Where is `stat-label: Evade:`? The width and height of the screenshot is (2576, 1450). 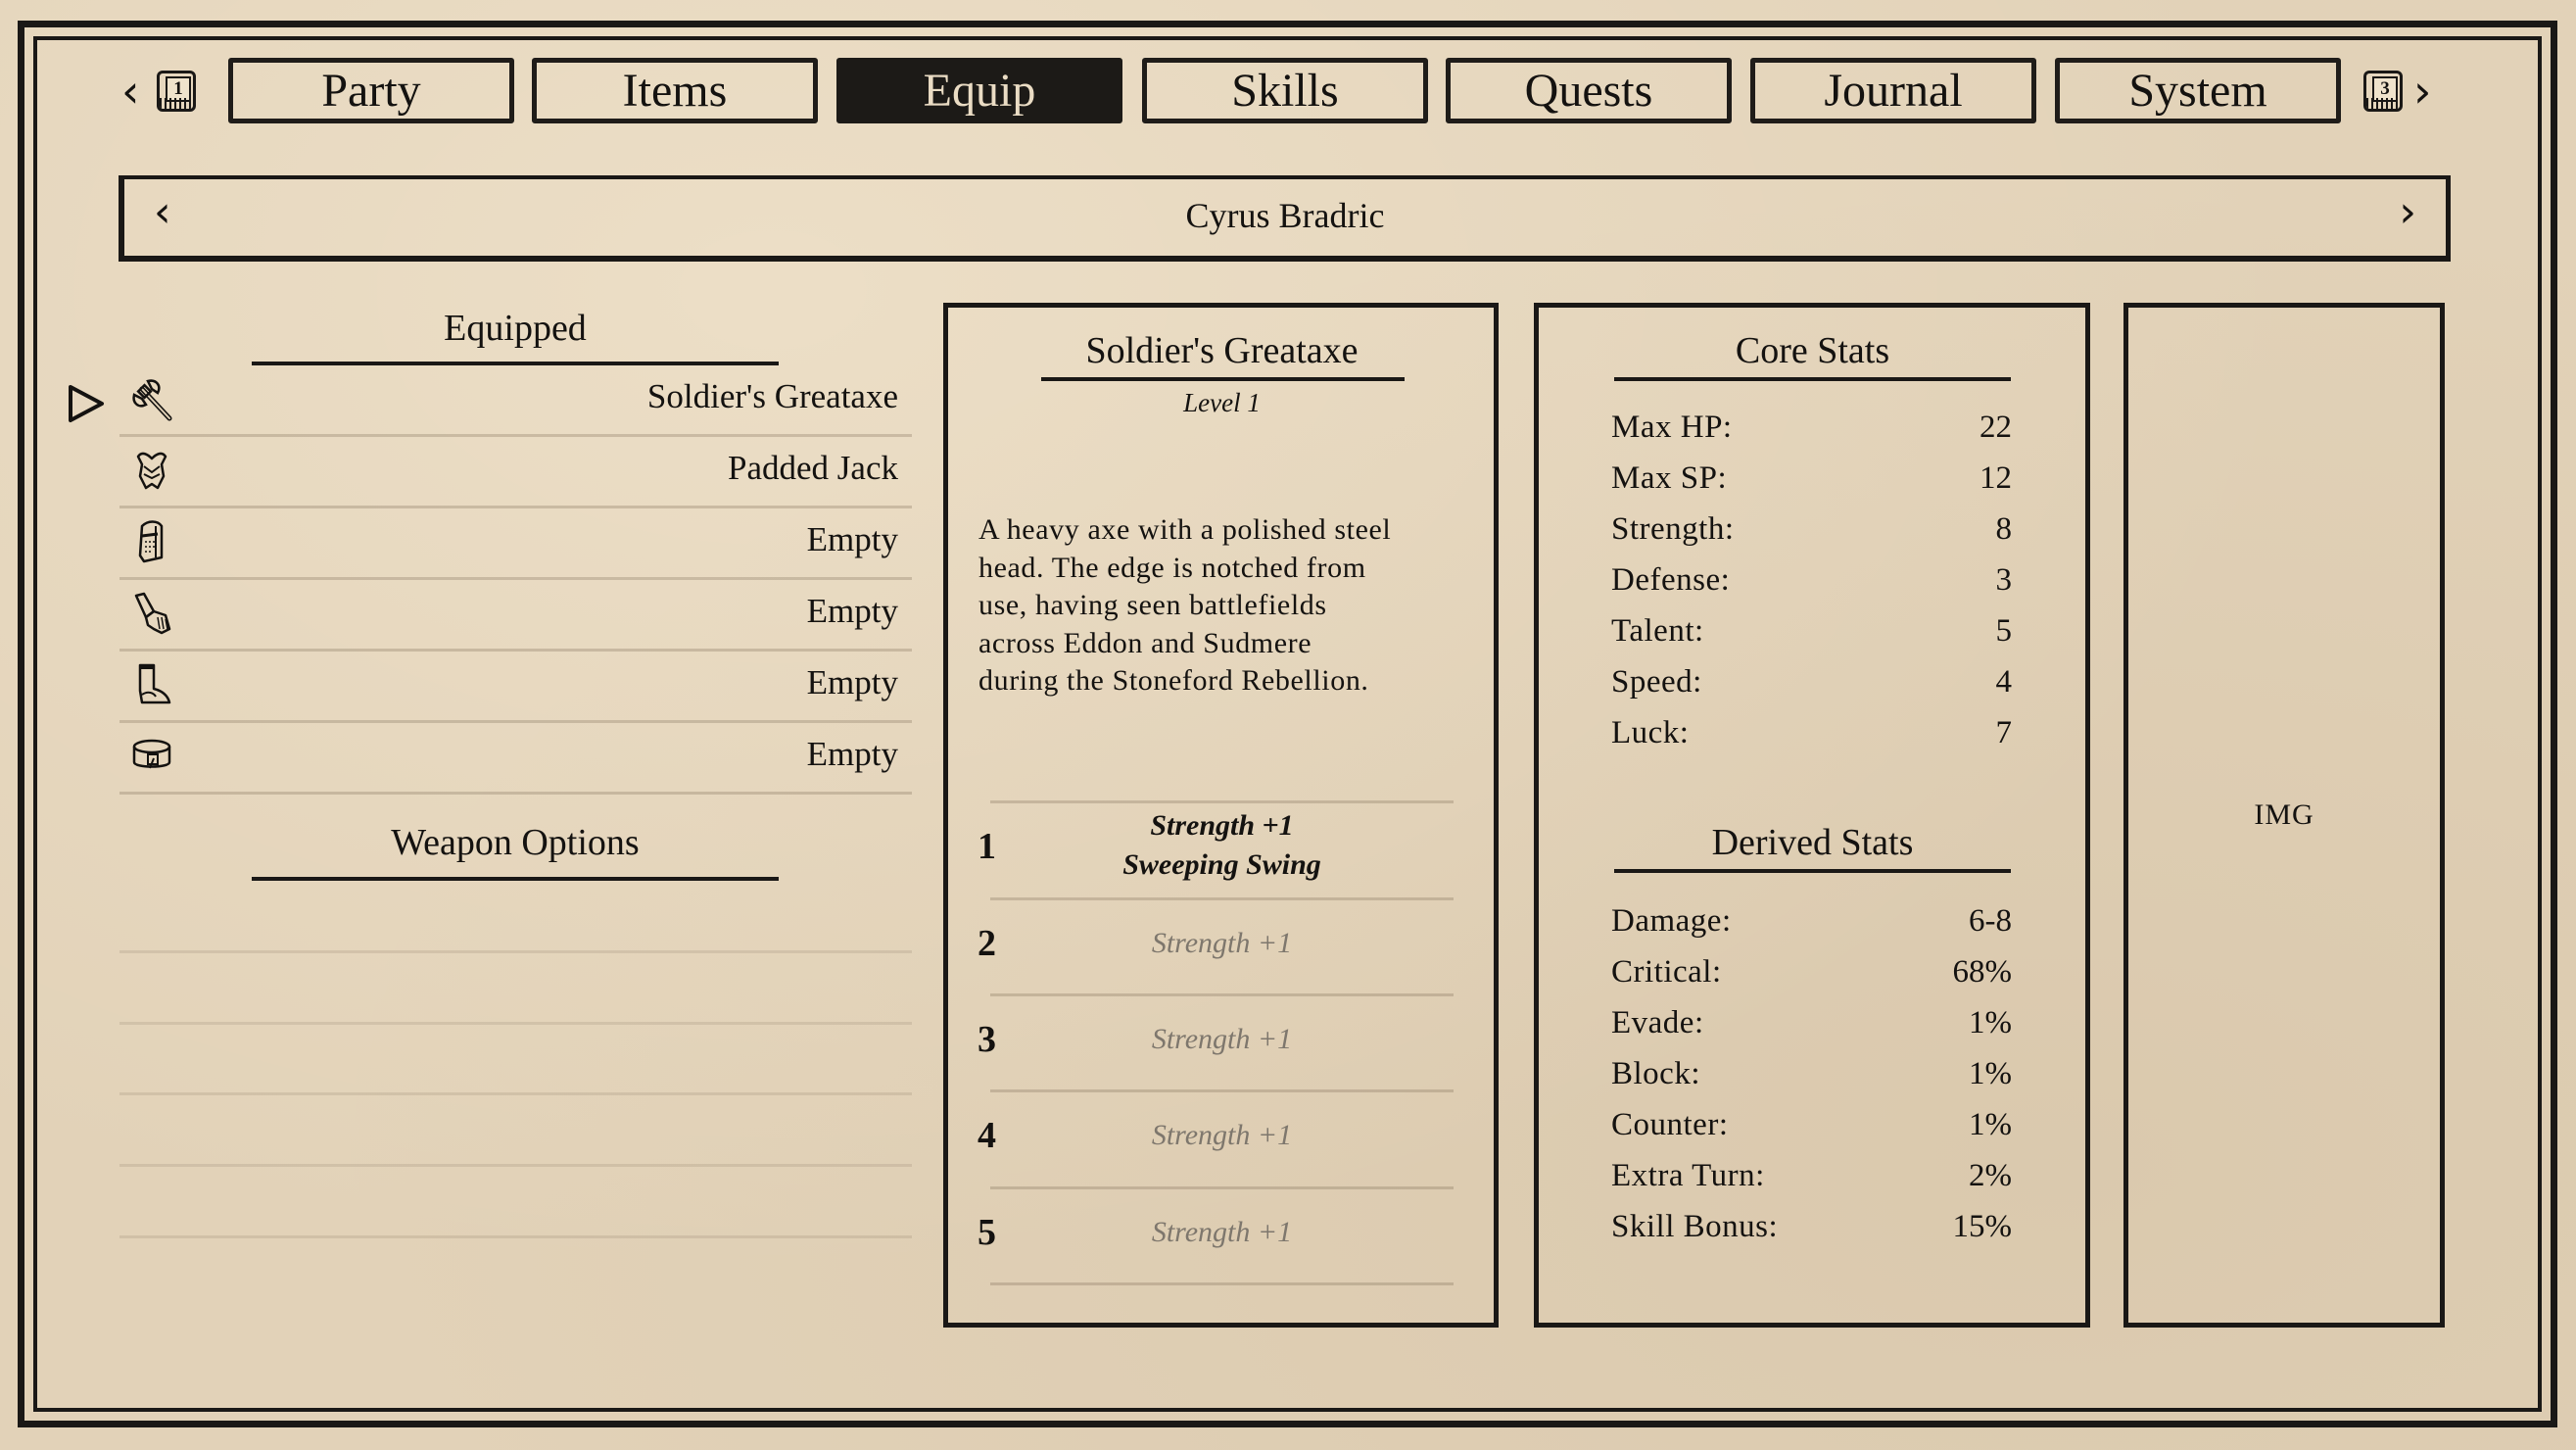 stat-label: Evade: is located at coordinates (1658, 1023).